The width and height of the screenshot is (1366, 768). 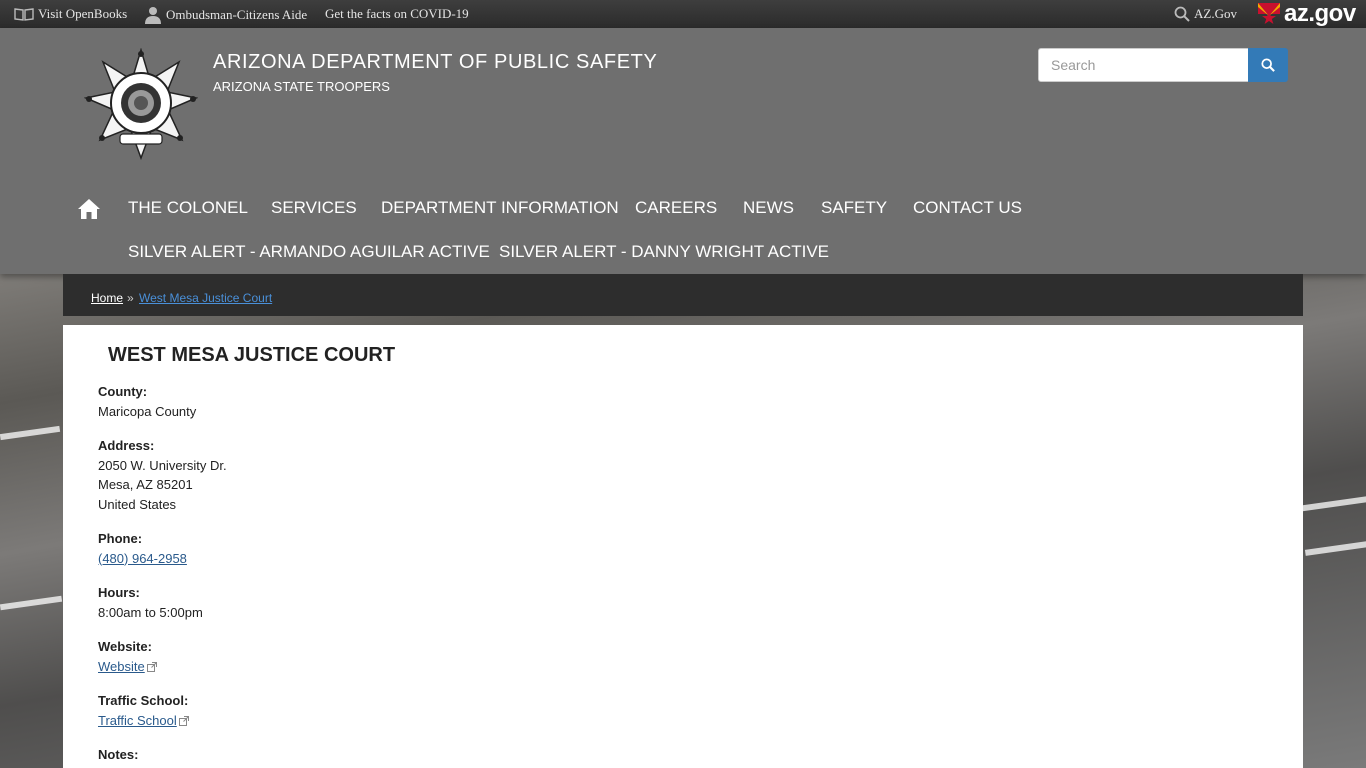 I want to click on nav-item-silver-alert-wright: SILVER ALERT - DANNY WRIGHT ACTIVE, so click(x=664, y=252).